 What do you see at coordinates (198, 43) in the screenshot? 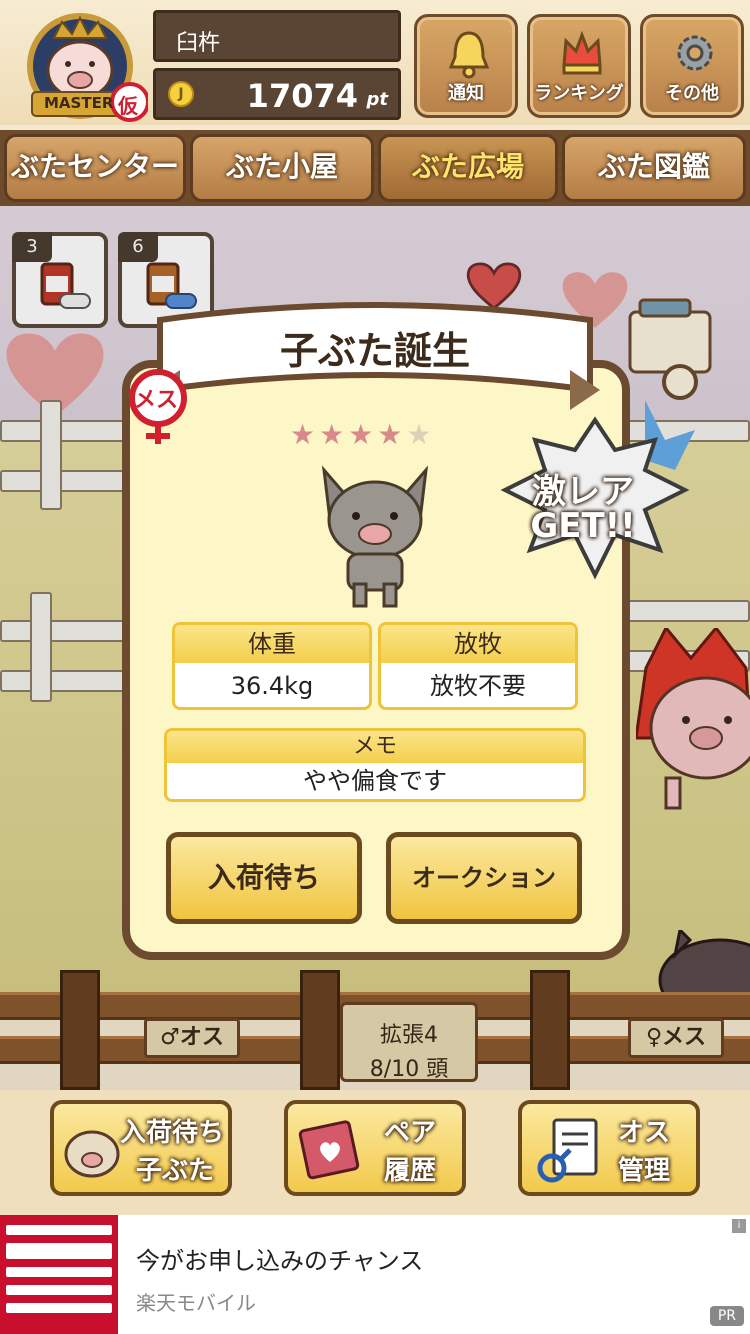
I see `user-name: 臼杵` at bounding box center [198, 43].